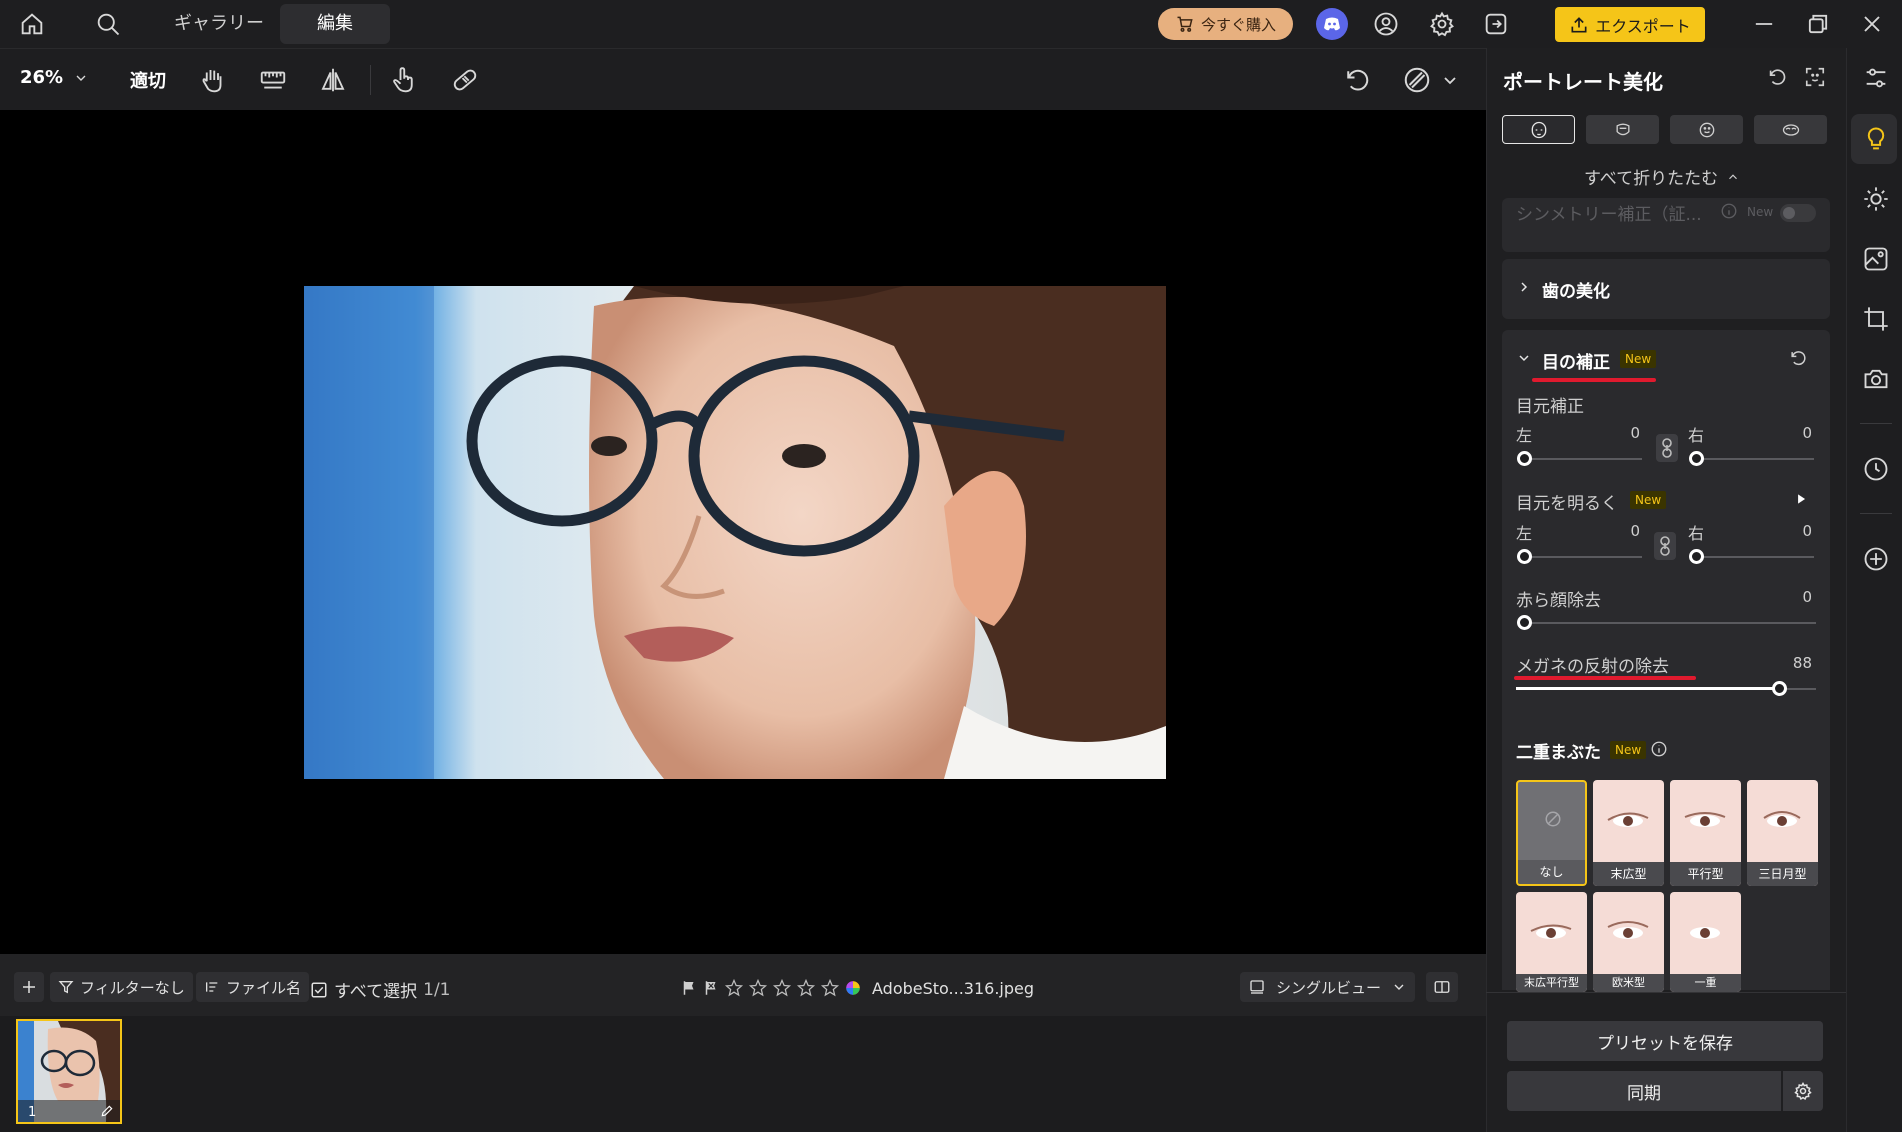 The width and height of the screenshot is (1902, 1132). What do you see at coordinates (1651, 179) in the screenshot?
I see `collapse-all-label: すべて折りたたむ` at bounding box center [1651, 179].